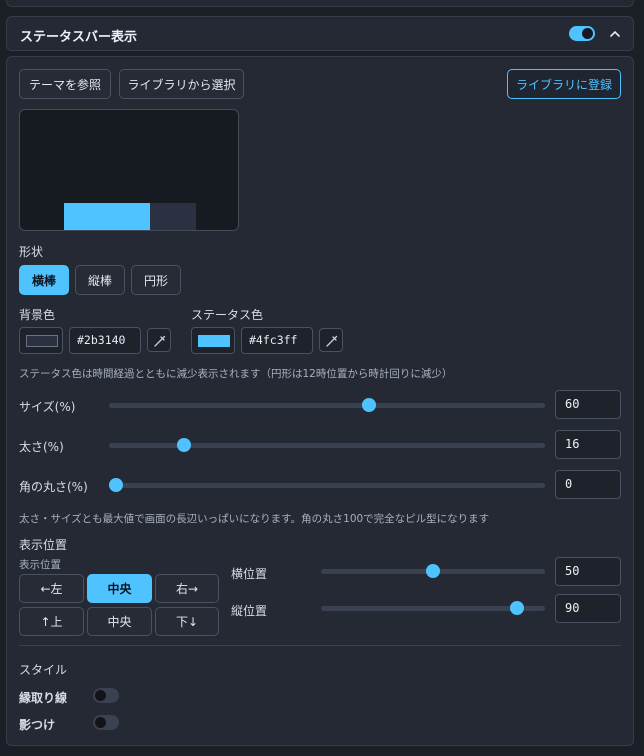 The image size is (644, 756). What do you see at coordinates (249, 611) in the screenshot?
I see `vertical-position-label: 縦位置` at bounding box center [249, 611].